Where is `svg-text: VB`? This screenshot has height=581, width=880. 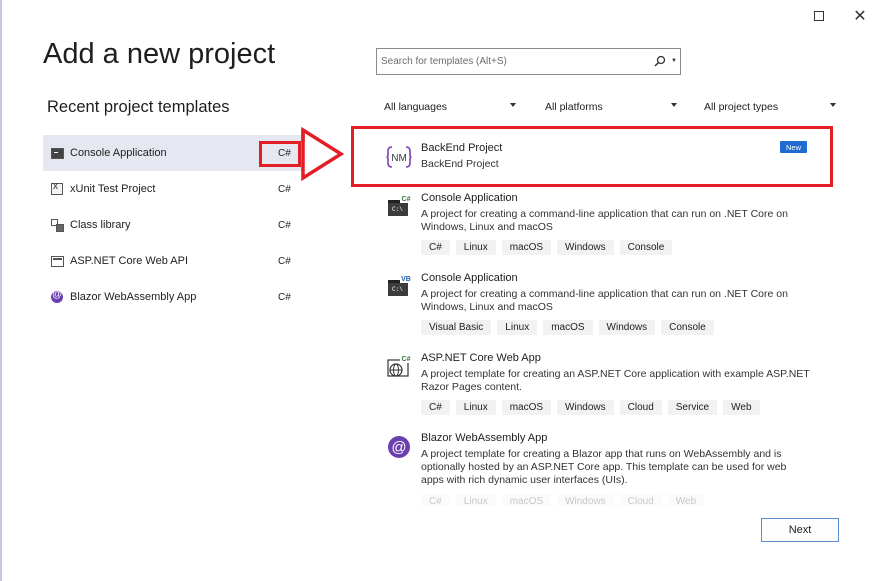 svg-text: VB is located at coordinates (406, 279).